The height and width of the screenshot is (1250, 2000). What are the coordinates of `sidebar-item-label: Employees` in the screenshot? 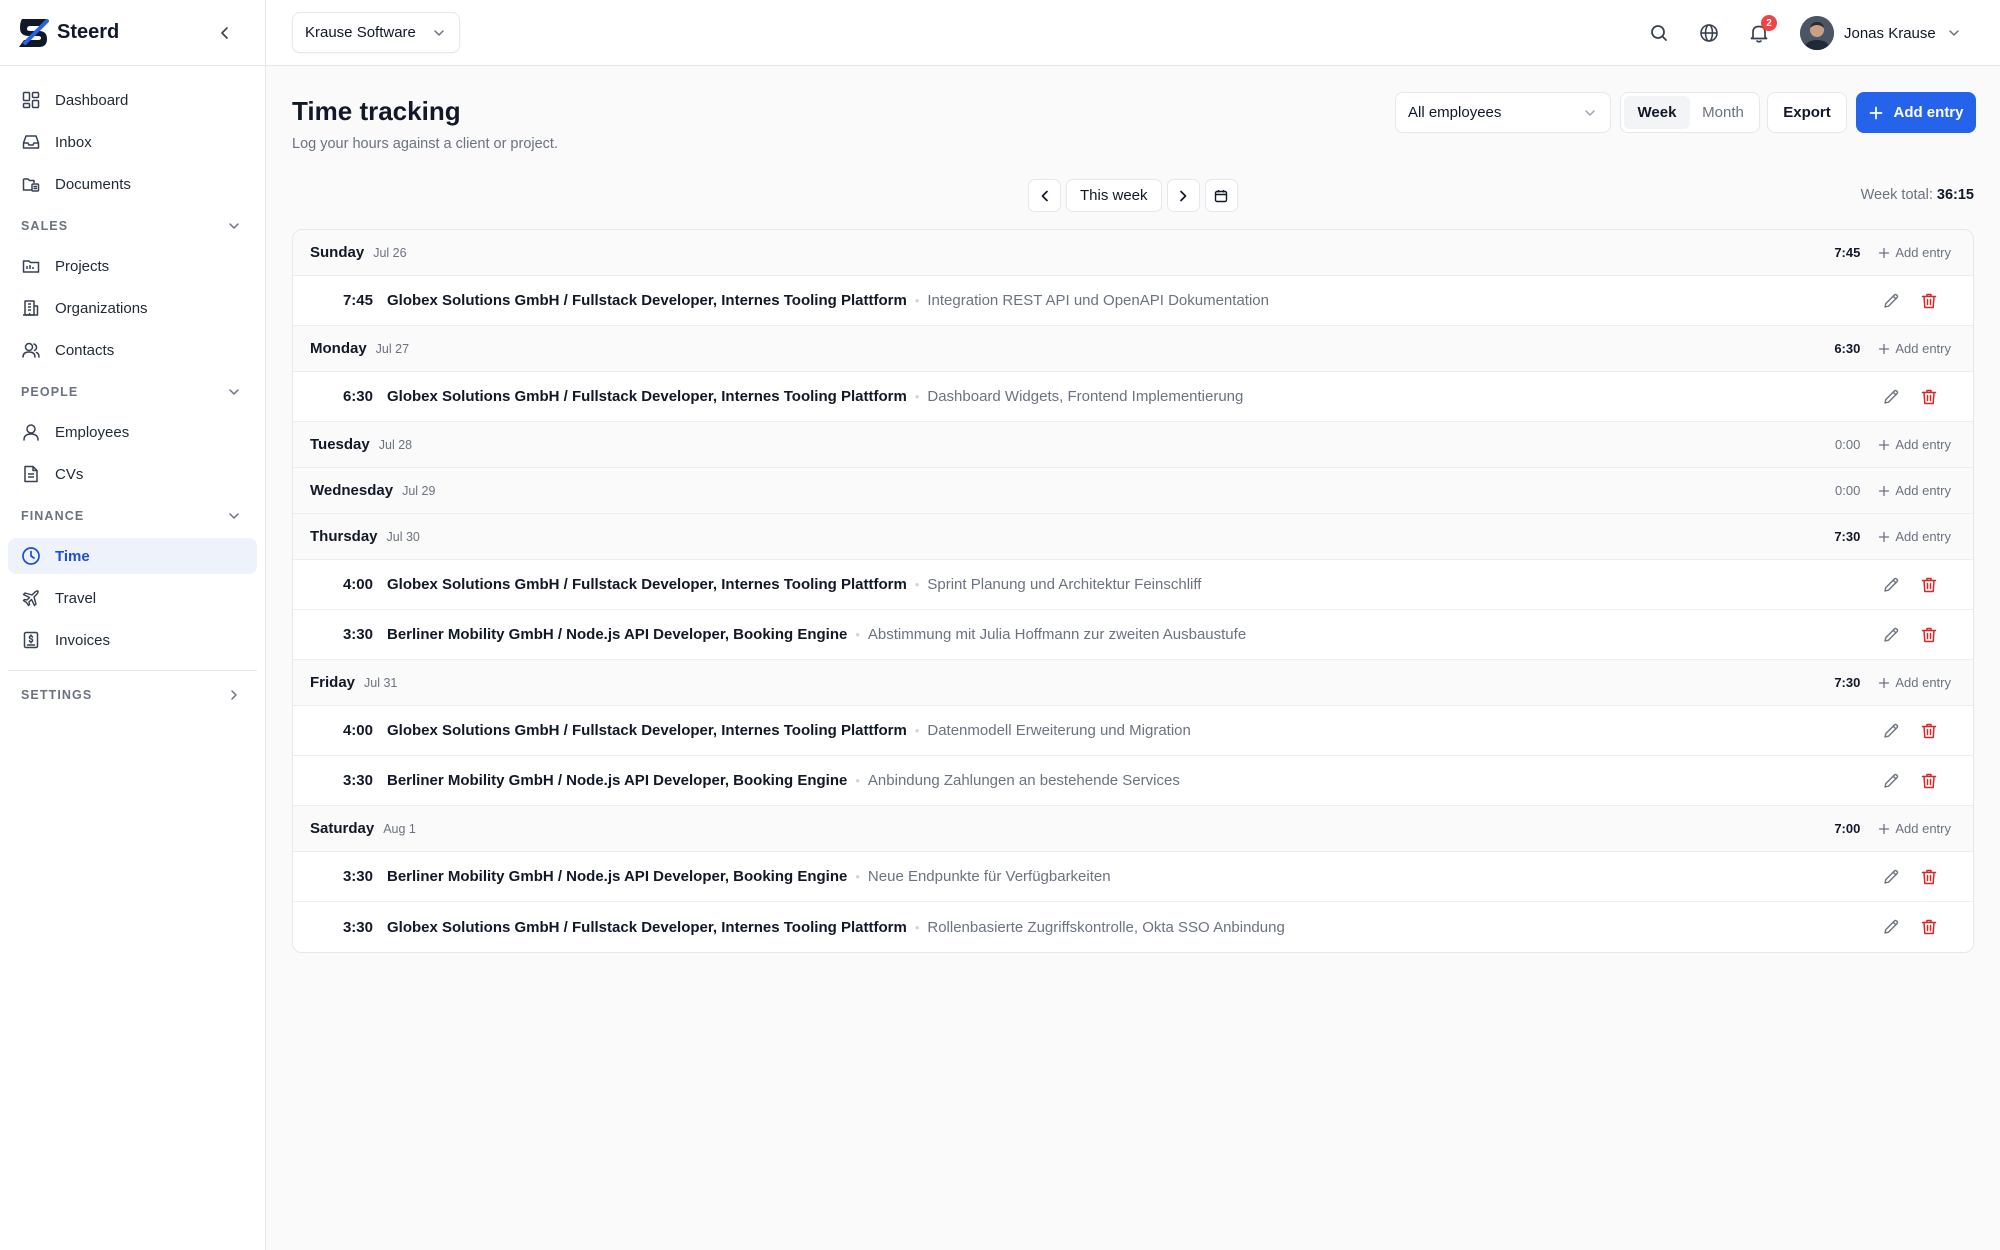 It's located at (92, 432).